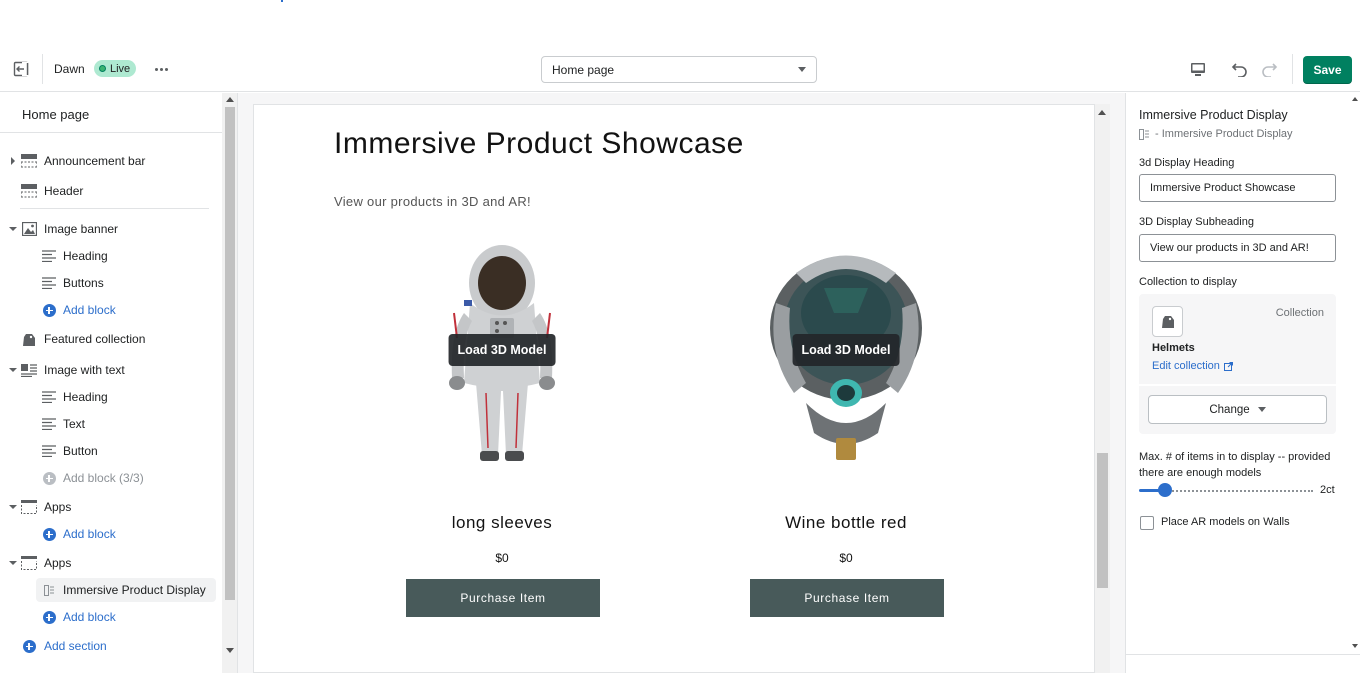 This screenshot has width=1360, height=673. What do you see at coordinates (74, 424) in the screenshot?
I see `block-item-label: Text` at bounding box center [74, 424].